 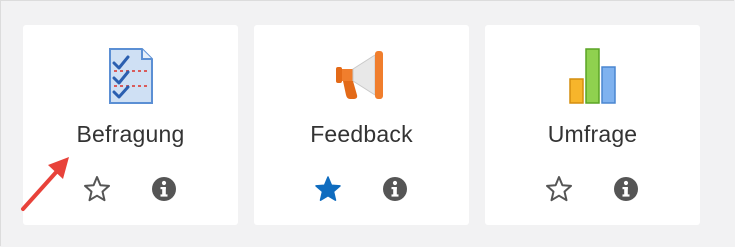 What do you see at coordinates (361, 134) in the screenshot?
I see `activity-label: Feedback` at bounding box center [361, 134].